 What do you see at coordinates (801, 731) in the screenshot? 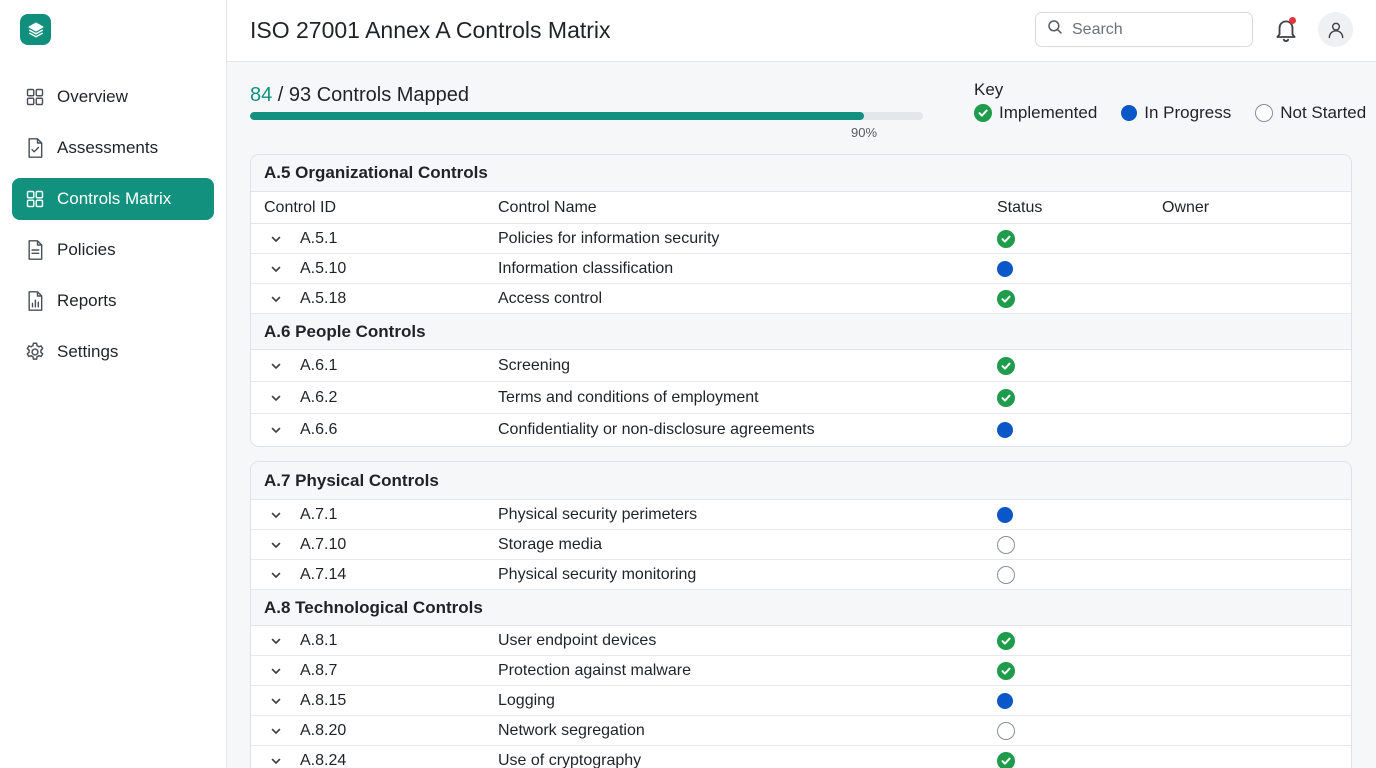
I see `table-row: A.8.20 Network segregation` at bounding box center [801, 731].